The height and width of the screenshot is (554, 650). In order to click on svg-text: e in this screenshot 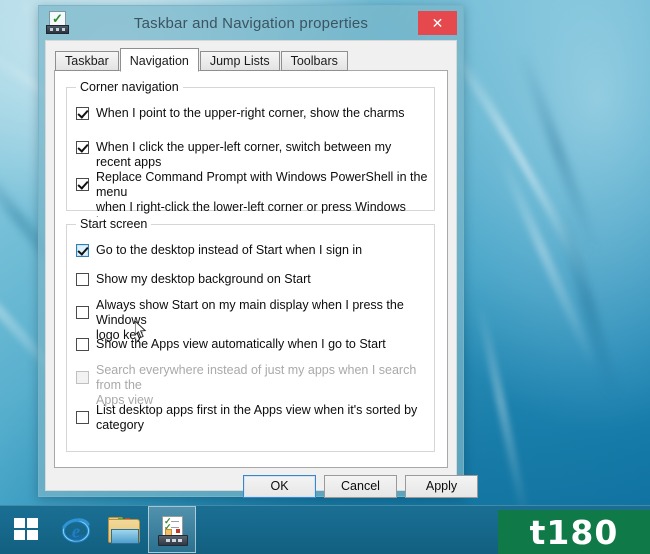, I will do `click(76, 531)`.